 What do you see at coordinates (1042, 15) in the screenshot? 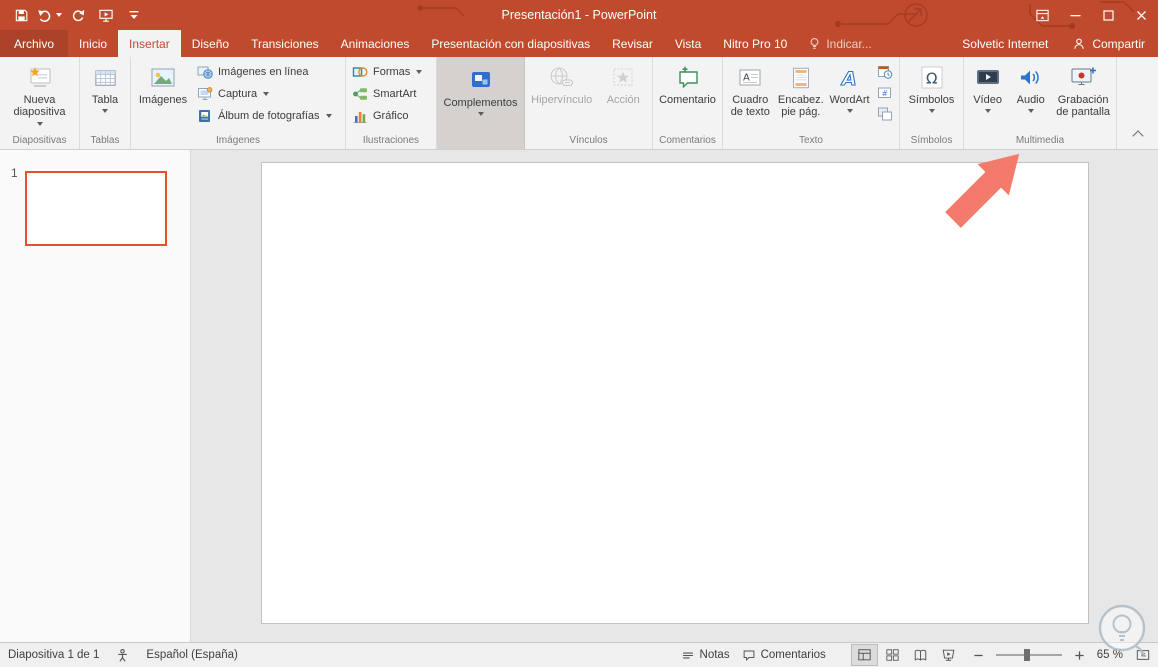
I see `ribbon-display-options-icon` at bounding box center [1042, 15].